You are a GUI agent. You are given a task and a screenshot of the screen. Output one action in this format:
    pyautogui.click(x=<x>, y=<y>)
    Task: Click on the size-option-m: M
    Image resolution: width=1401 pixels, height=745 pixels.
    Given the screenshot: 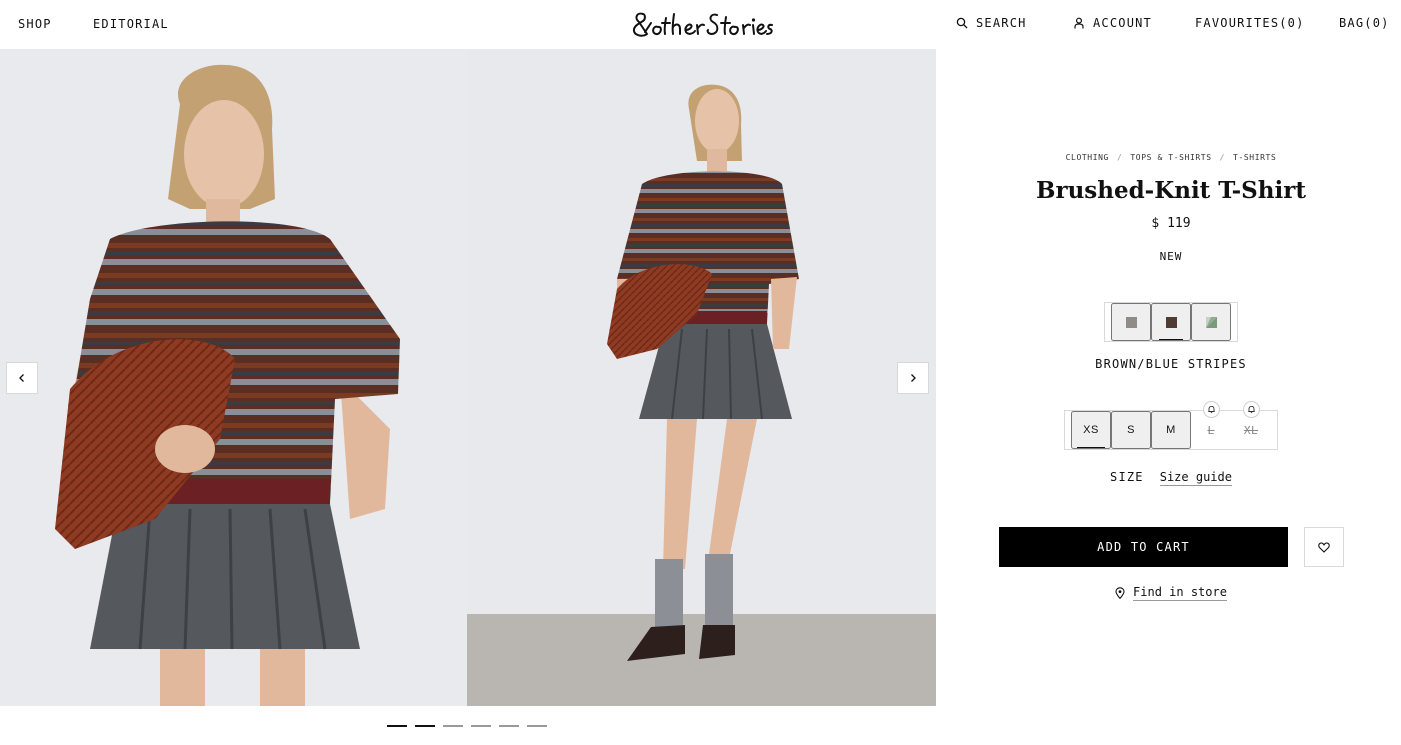 What is the action you would take?
    pyautogui.click(x=1171, y=430)
    